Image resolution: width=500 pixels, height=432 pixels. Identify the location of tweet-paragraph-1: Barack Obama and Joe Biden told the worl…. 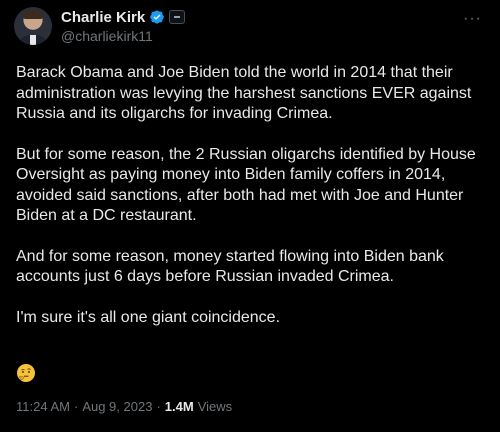
(244, 93).